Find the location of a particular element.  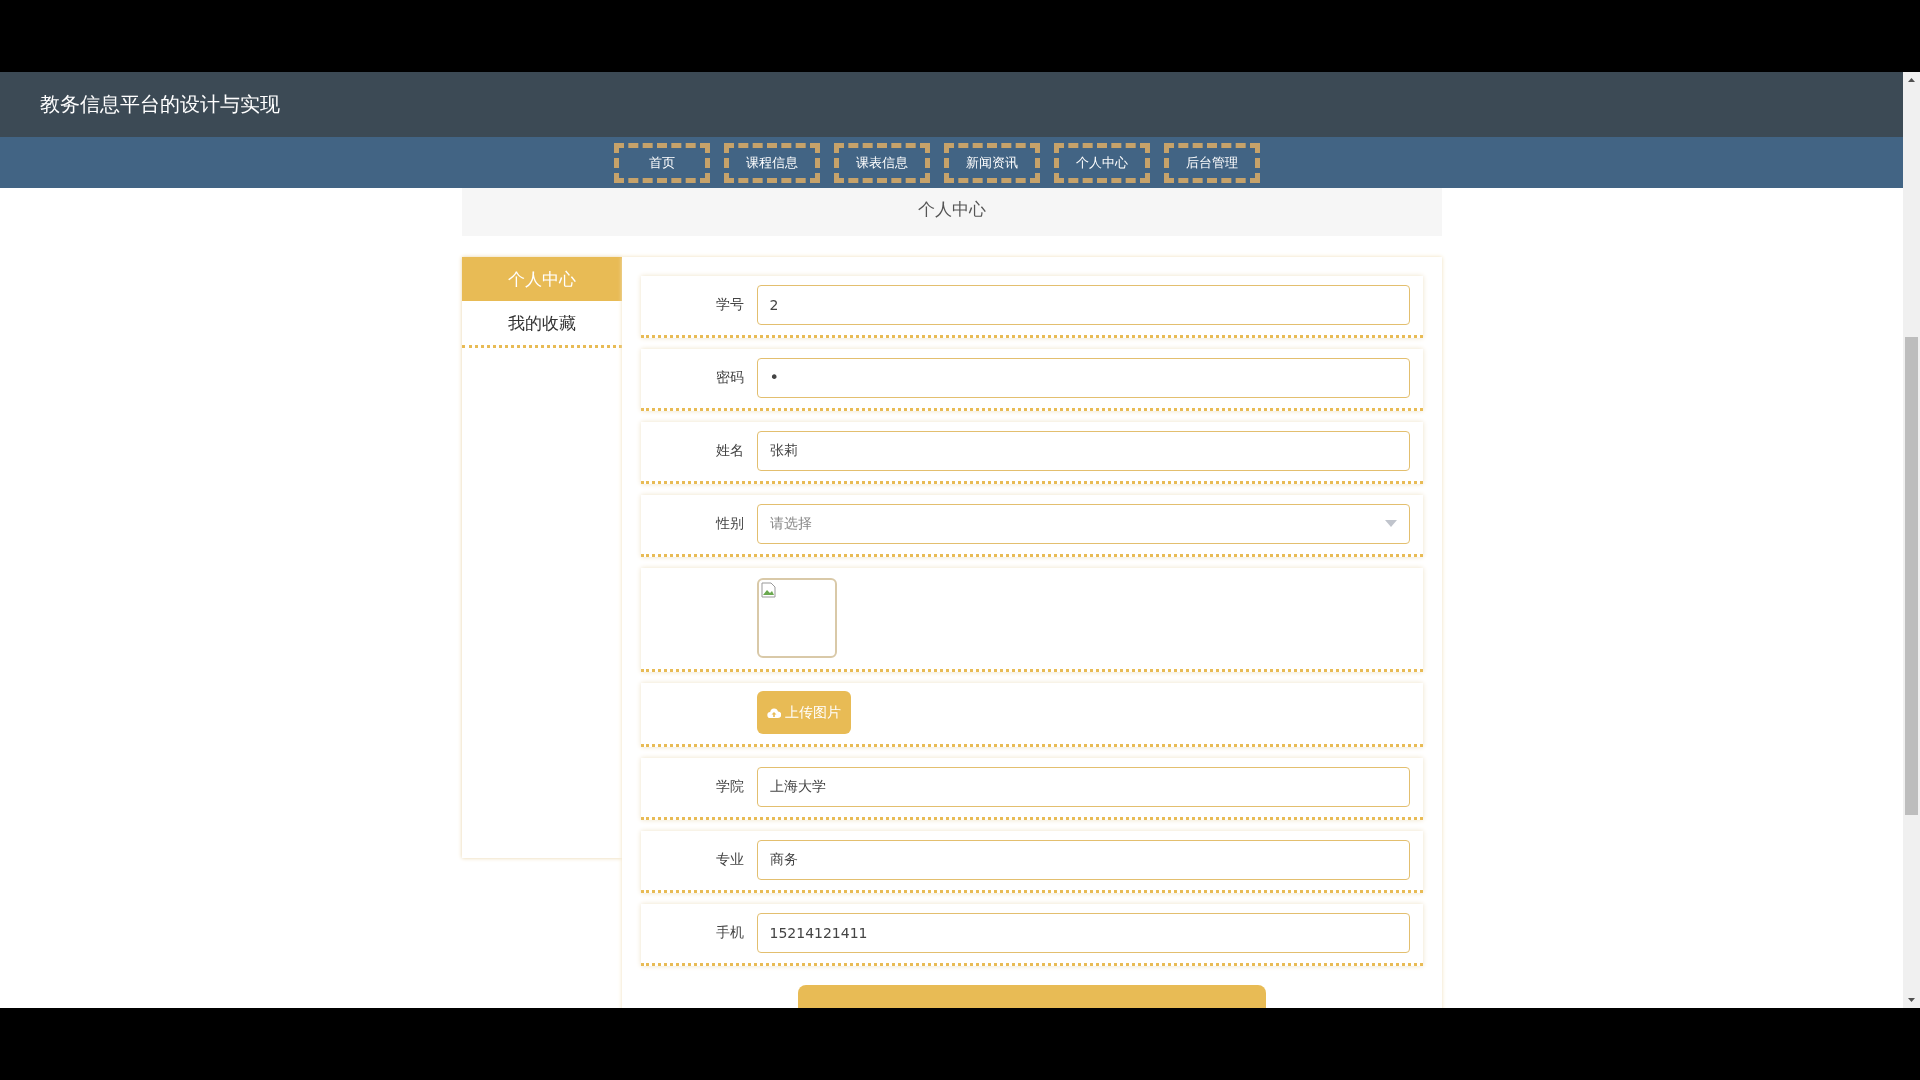

nav-link: 课表信息 is located at coordinates (881, 162).